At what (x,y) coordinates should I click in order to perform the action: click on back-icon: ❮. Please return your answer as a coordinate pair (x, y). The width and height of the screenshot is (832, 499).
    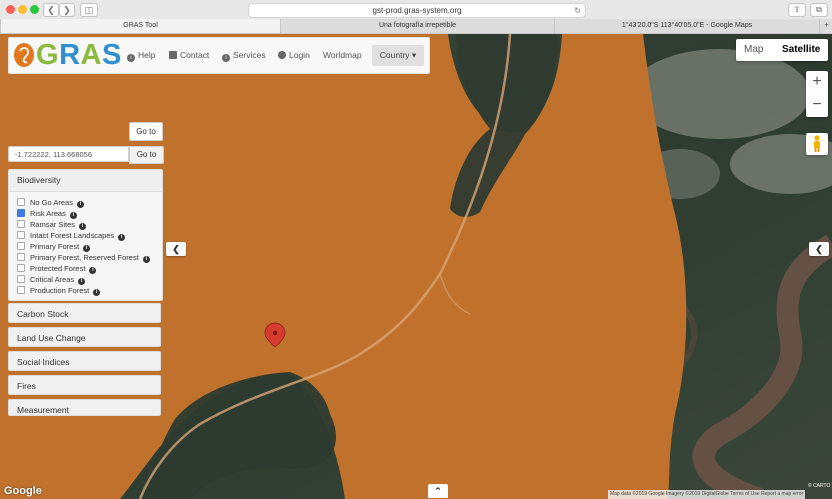
    Looking at the image, I should click on (51, 10).